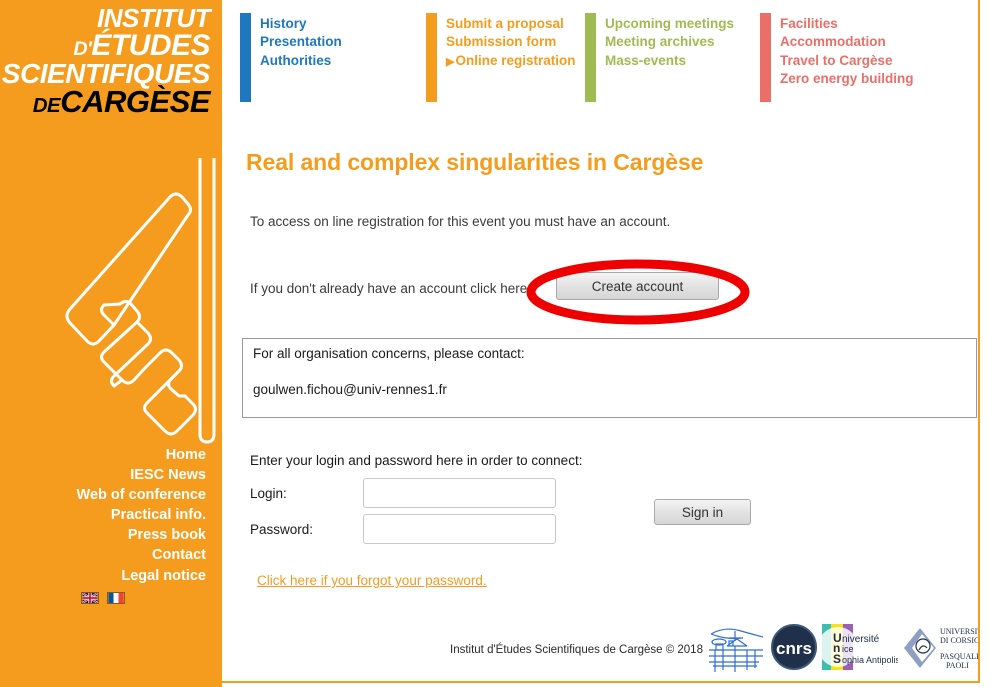  What do you see at coordinates (459, 493) in the screenshot?
I see `login-input` at bounding box center [459, 493].